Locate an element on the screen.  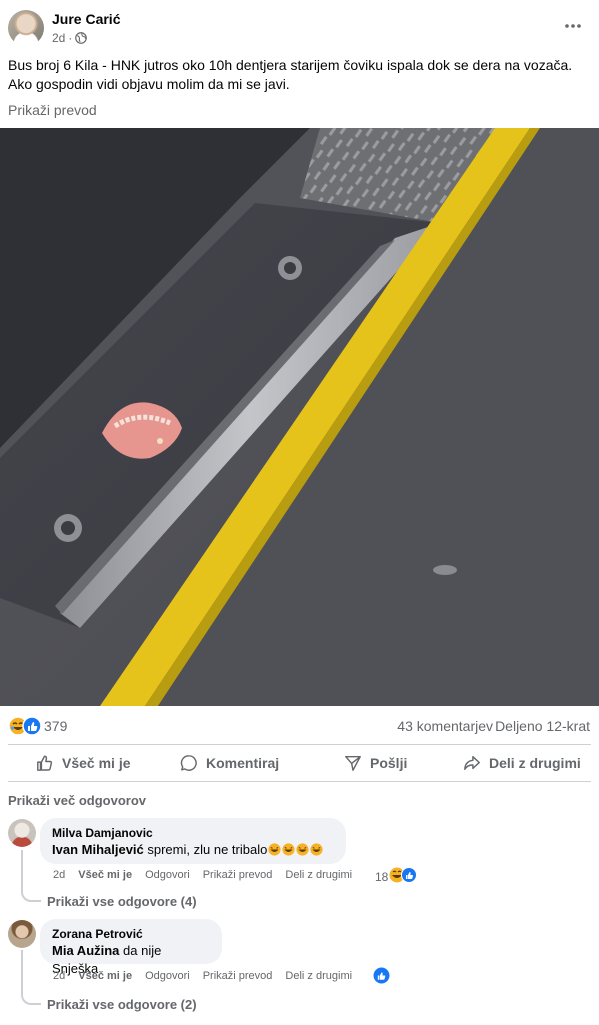
share-label: Deli z drugimi is located at coordinates (535, 763).